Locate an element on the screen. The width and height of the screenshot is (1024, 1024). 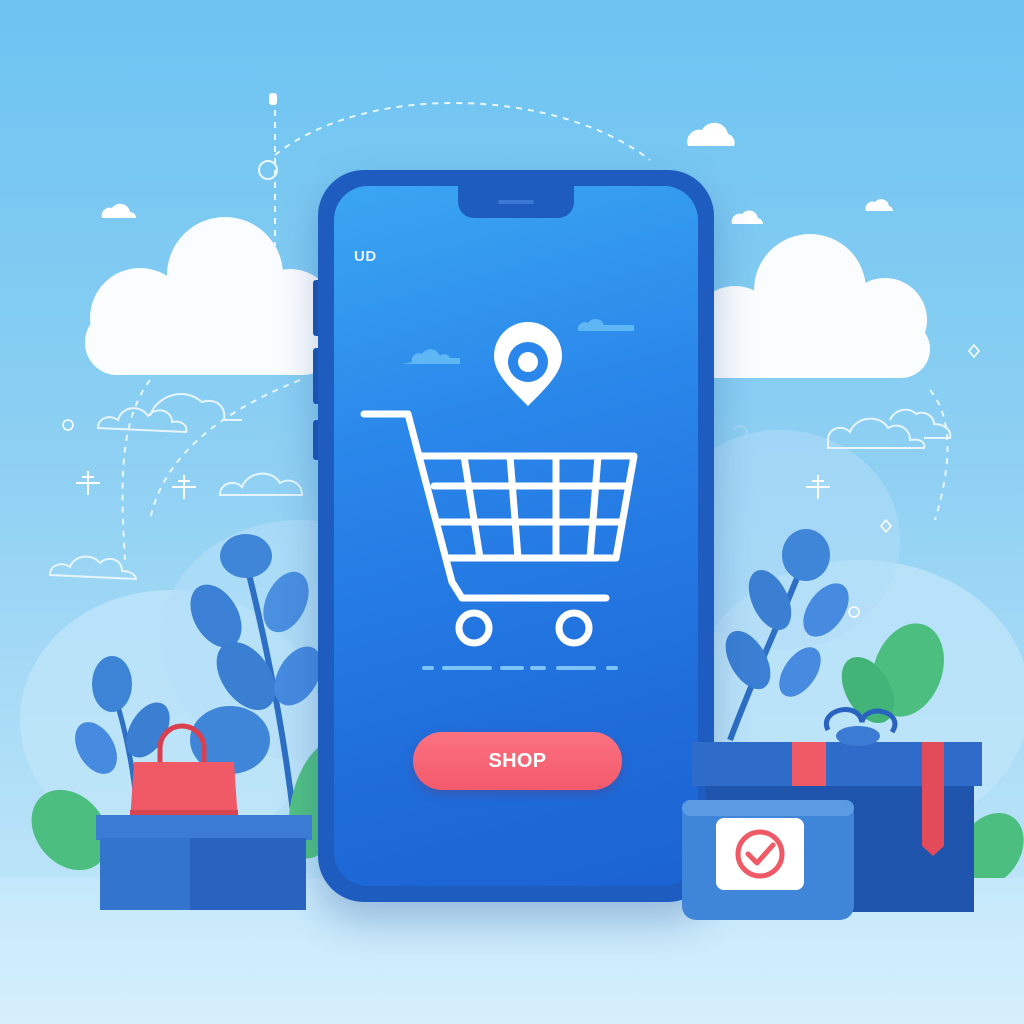
storage-box is located at coordinates (204, 862).